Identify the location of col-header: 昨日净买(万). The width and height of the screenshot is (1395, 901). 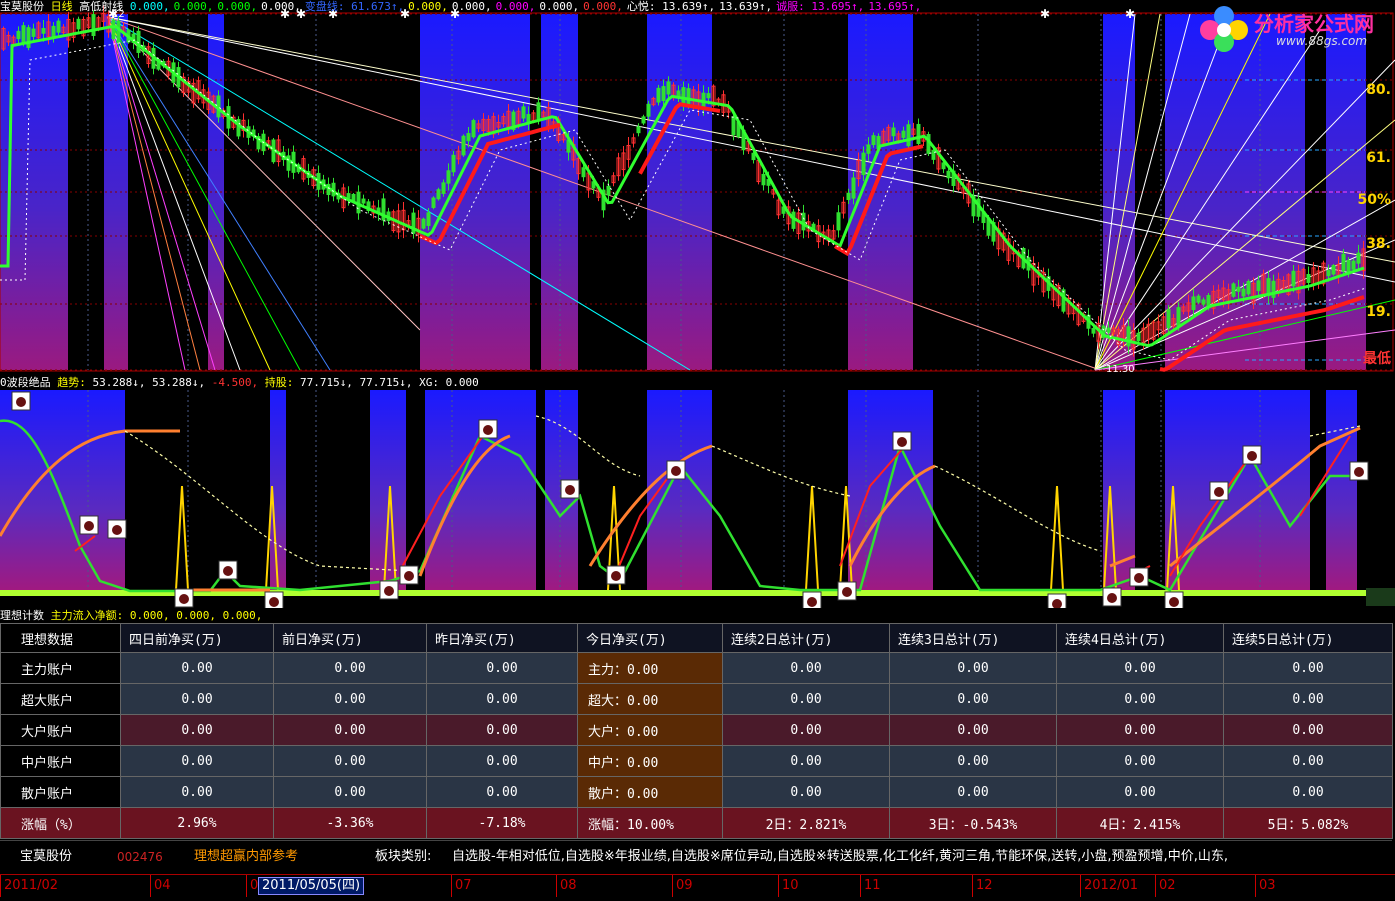
(502, 638).